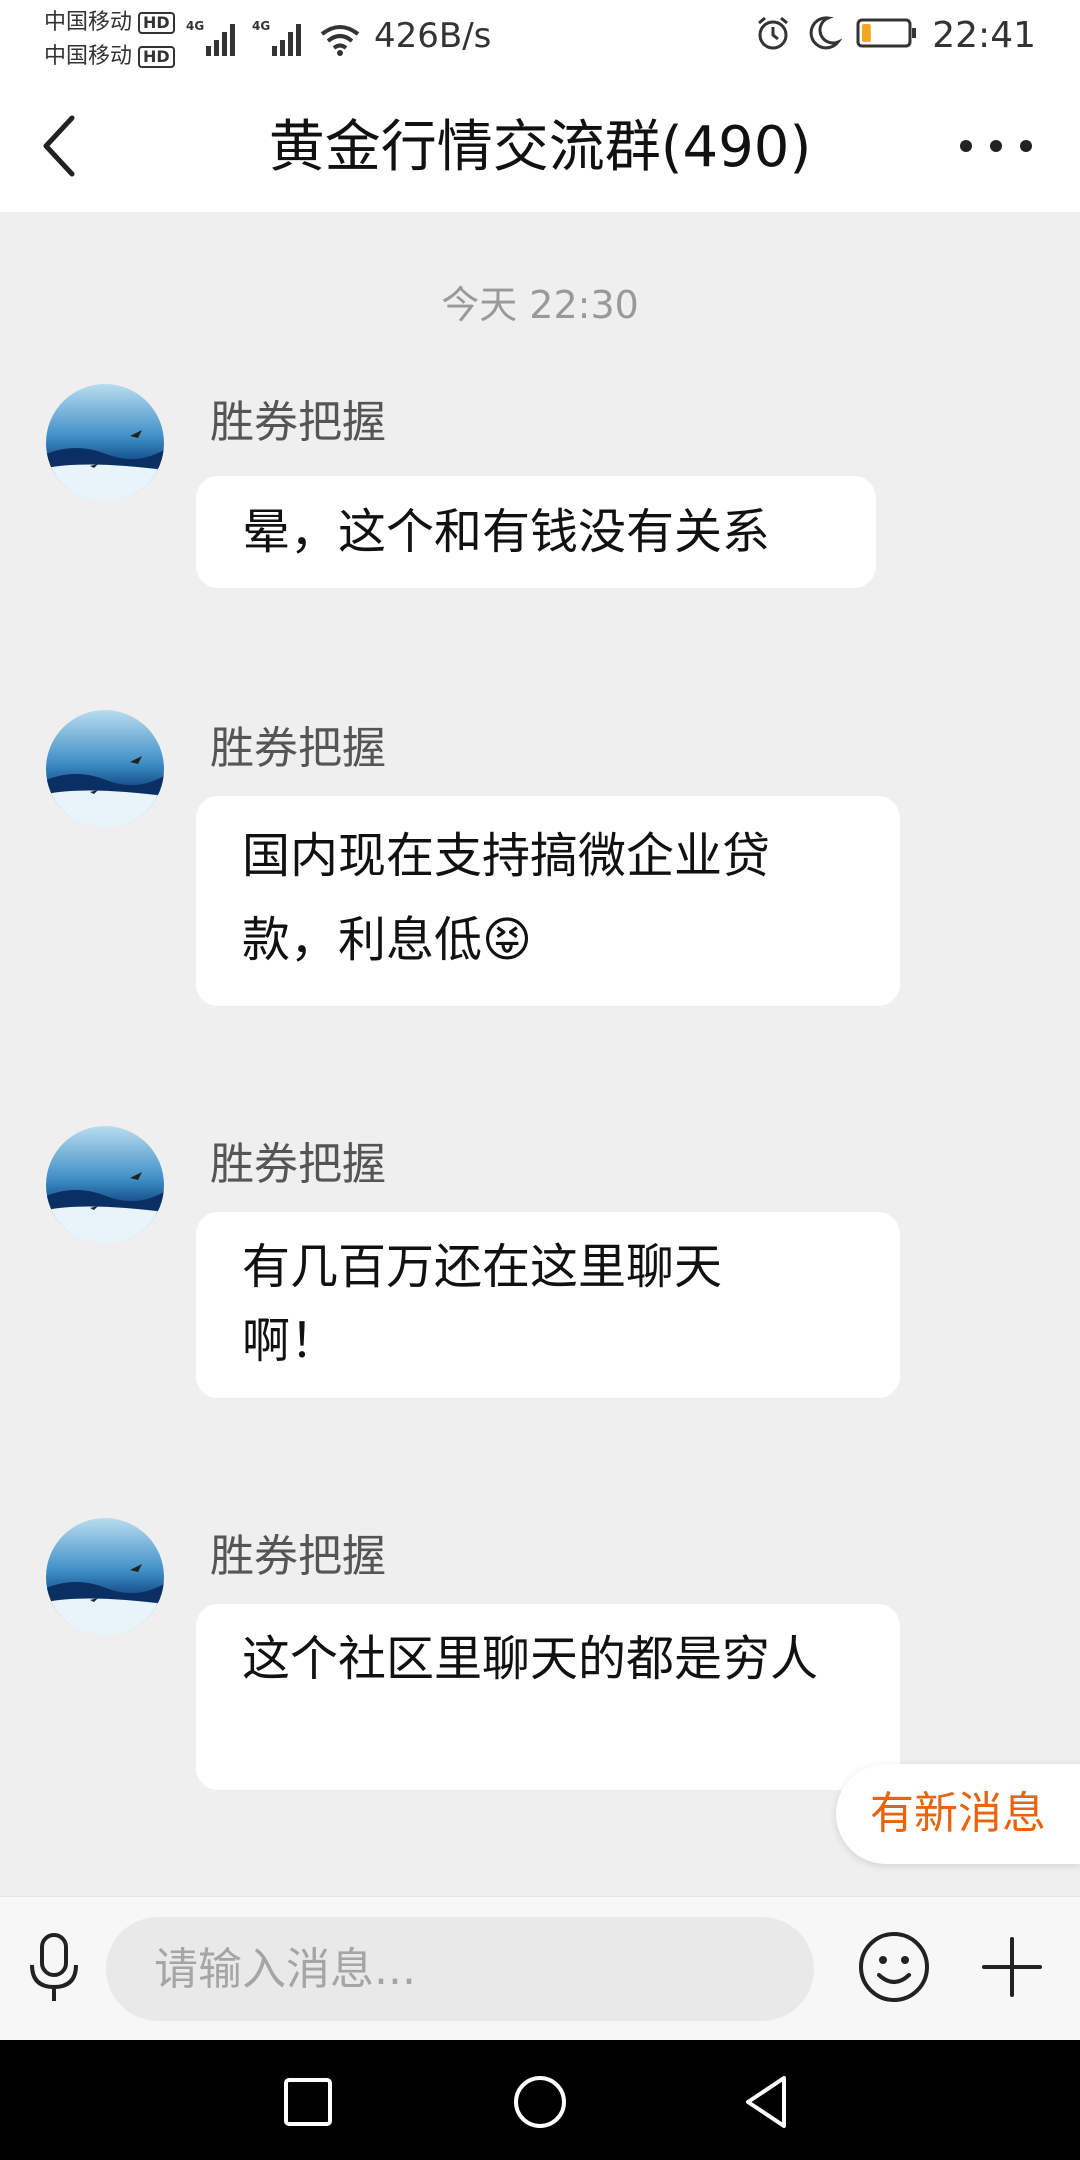 The width and height of the screenshot is (1080, 2160). I want to click on moon-icon, so click(824, 35).